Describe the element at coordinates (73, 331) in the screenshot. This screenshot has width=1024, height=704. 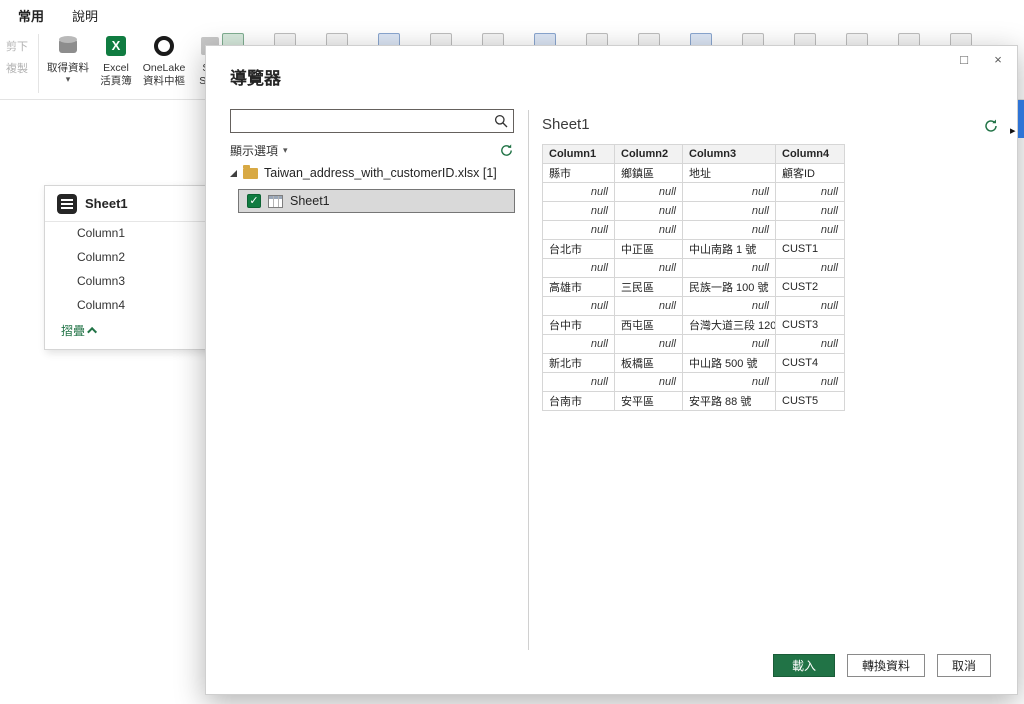
I see `collapse-label: 摺疊` at that location.